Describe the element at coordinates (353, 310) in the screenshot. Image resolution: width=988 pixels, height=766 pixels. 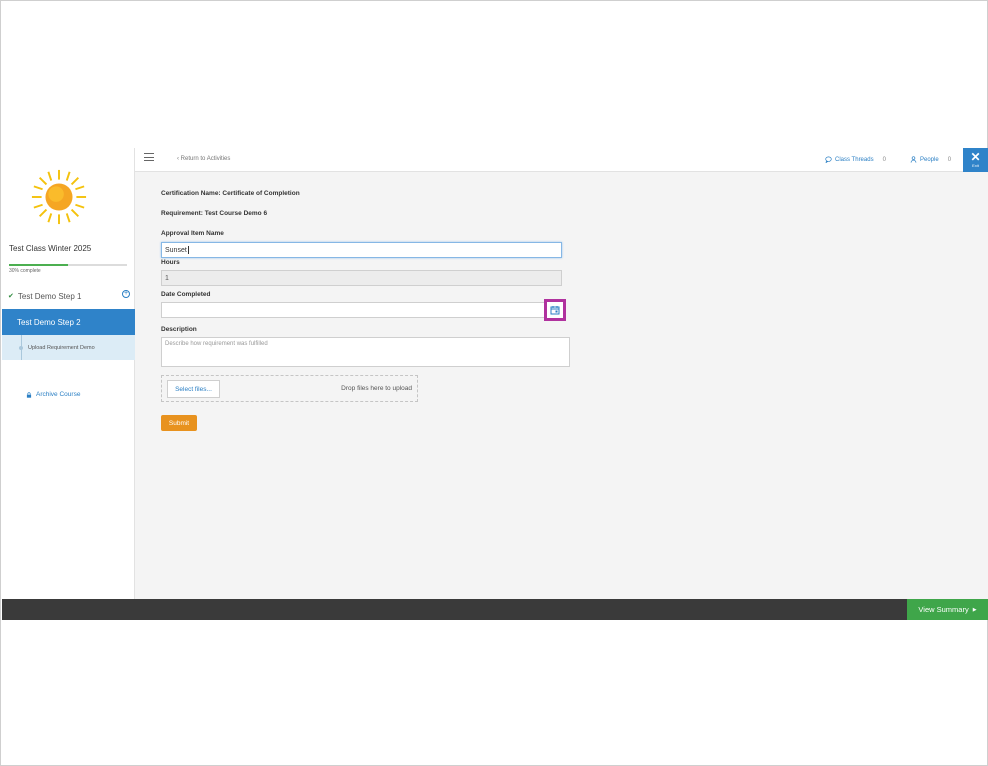
I see `date-completed-input` at that location.